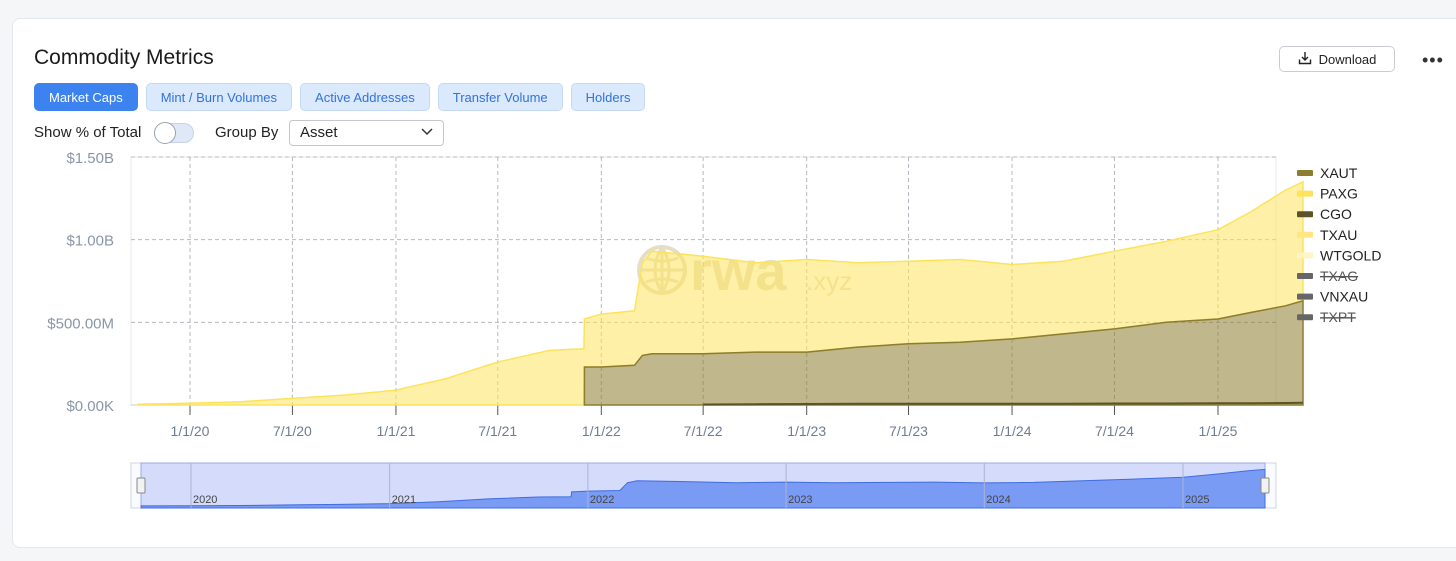 This screenshot has height=561, width=1456. Describe the element at coordinates (165, 133) in the screenshot. I see `toggle-knob` at that location.